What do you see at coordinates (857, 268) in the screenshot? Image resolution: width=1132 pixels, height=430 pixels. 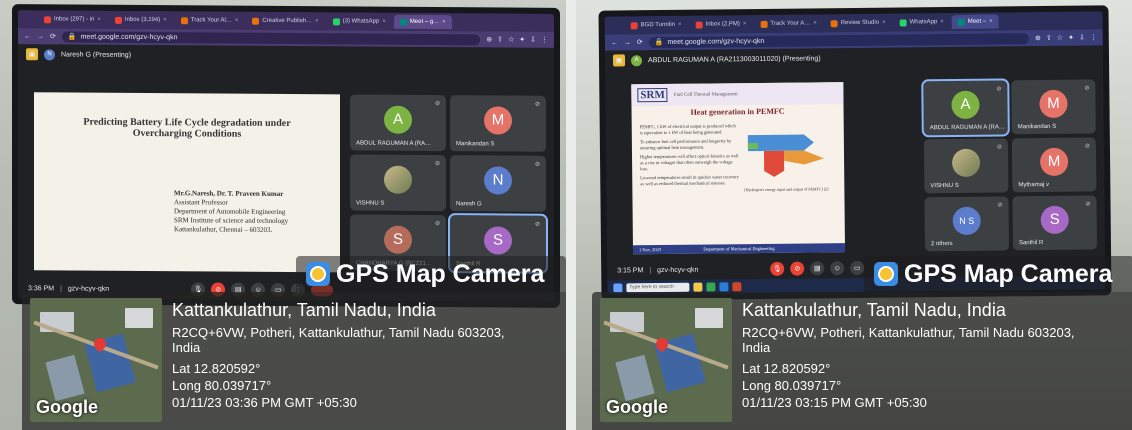 I see `present-screen-icon: ▭` at bounding box center [857, 268].